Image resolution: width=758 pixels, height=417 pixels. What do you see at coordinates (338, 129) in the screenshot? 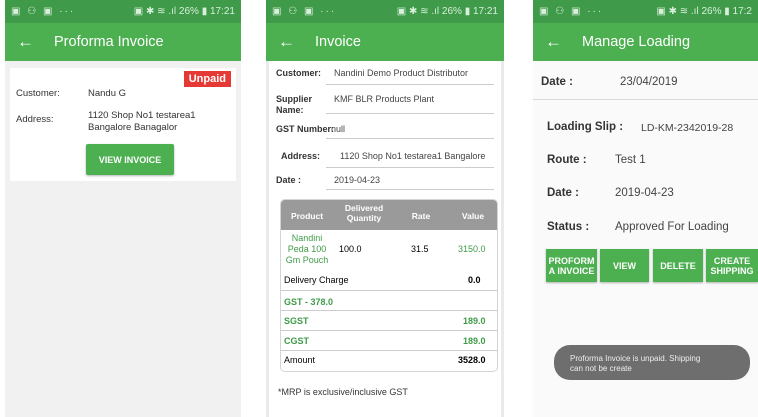
I see `gst-value: null` at bounding box center [338, 129].